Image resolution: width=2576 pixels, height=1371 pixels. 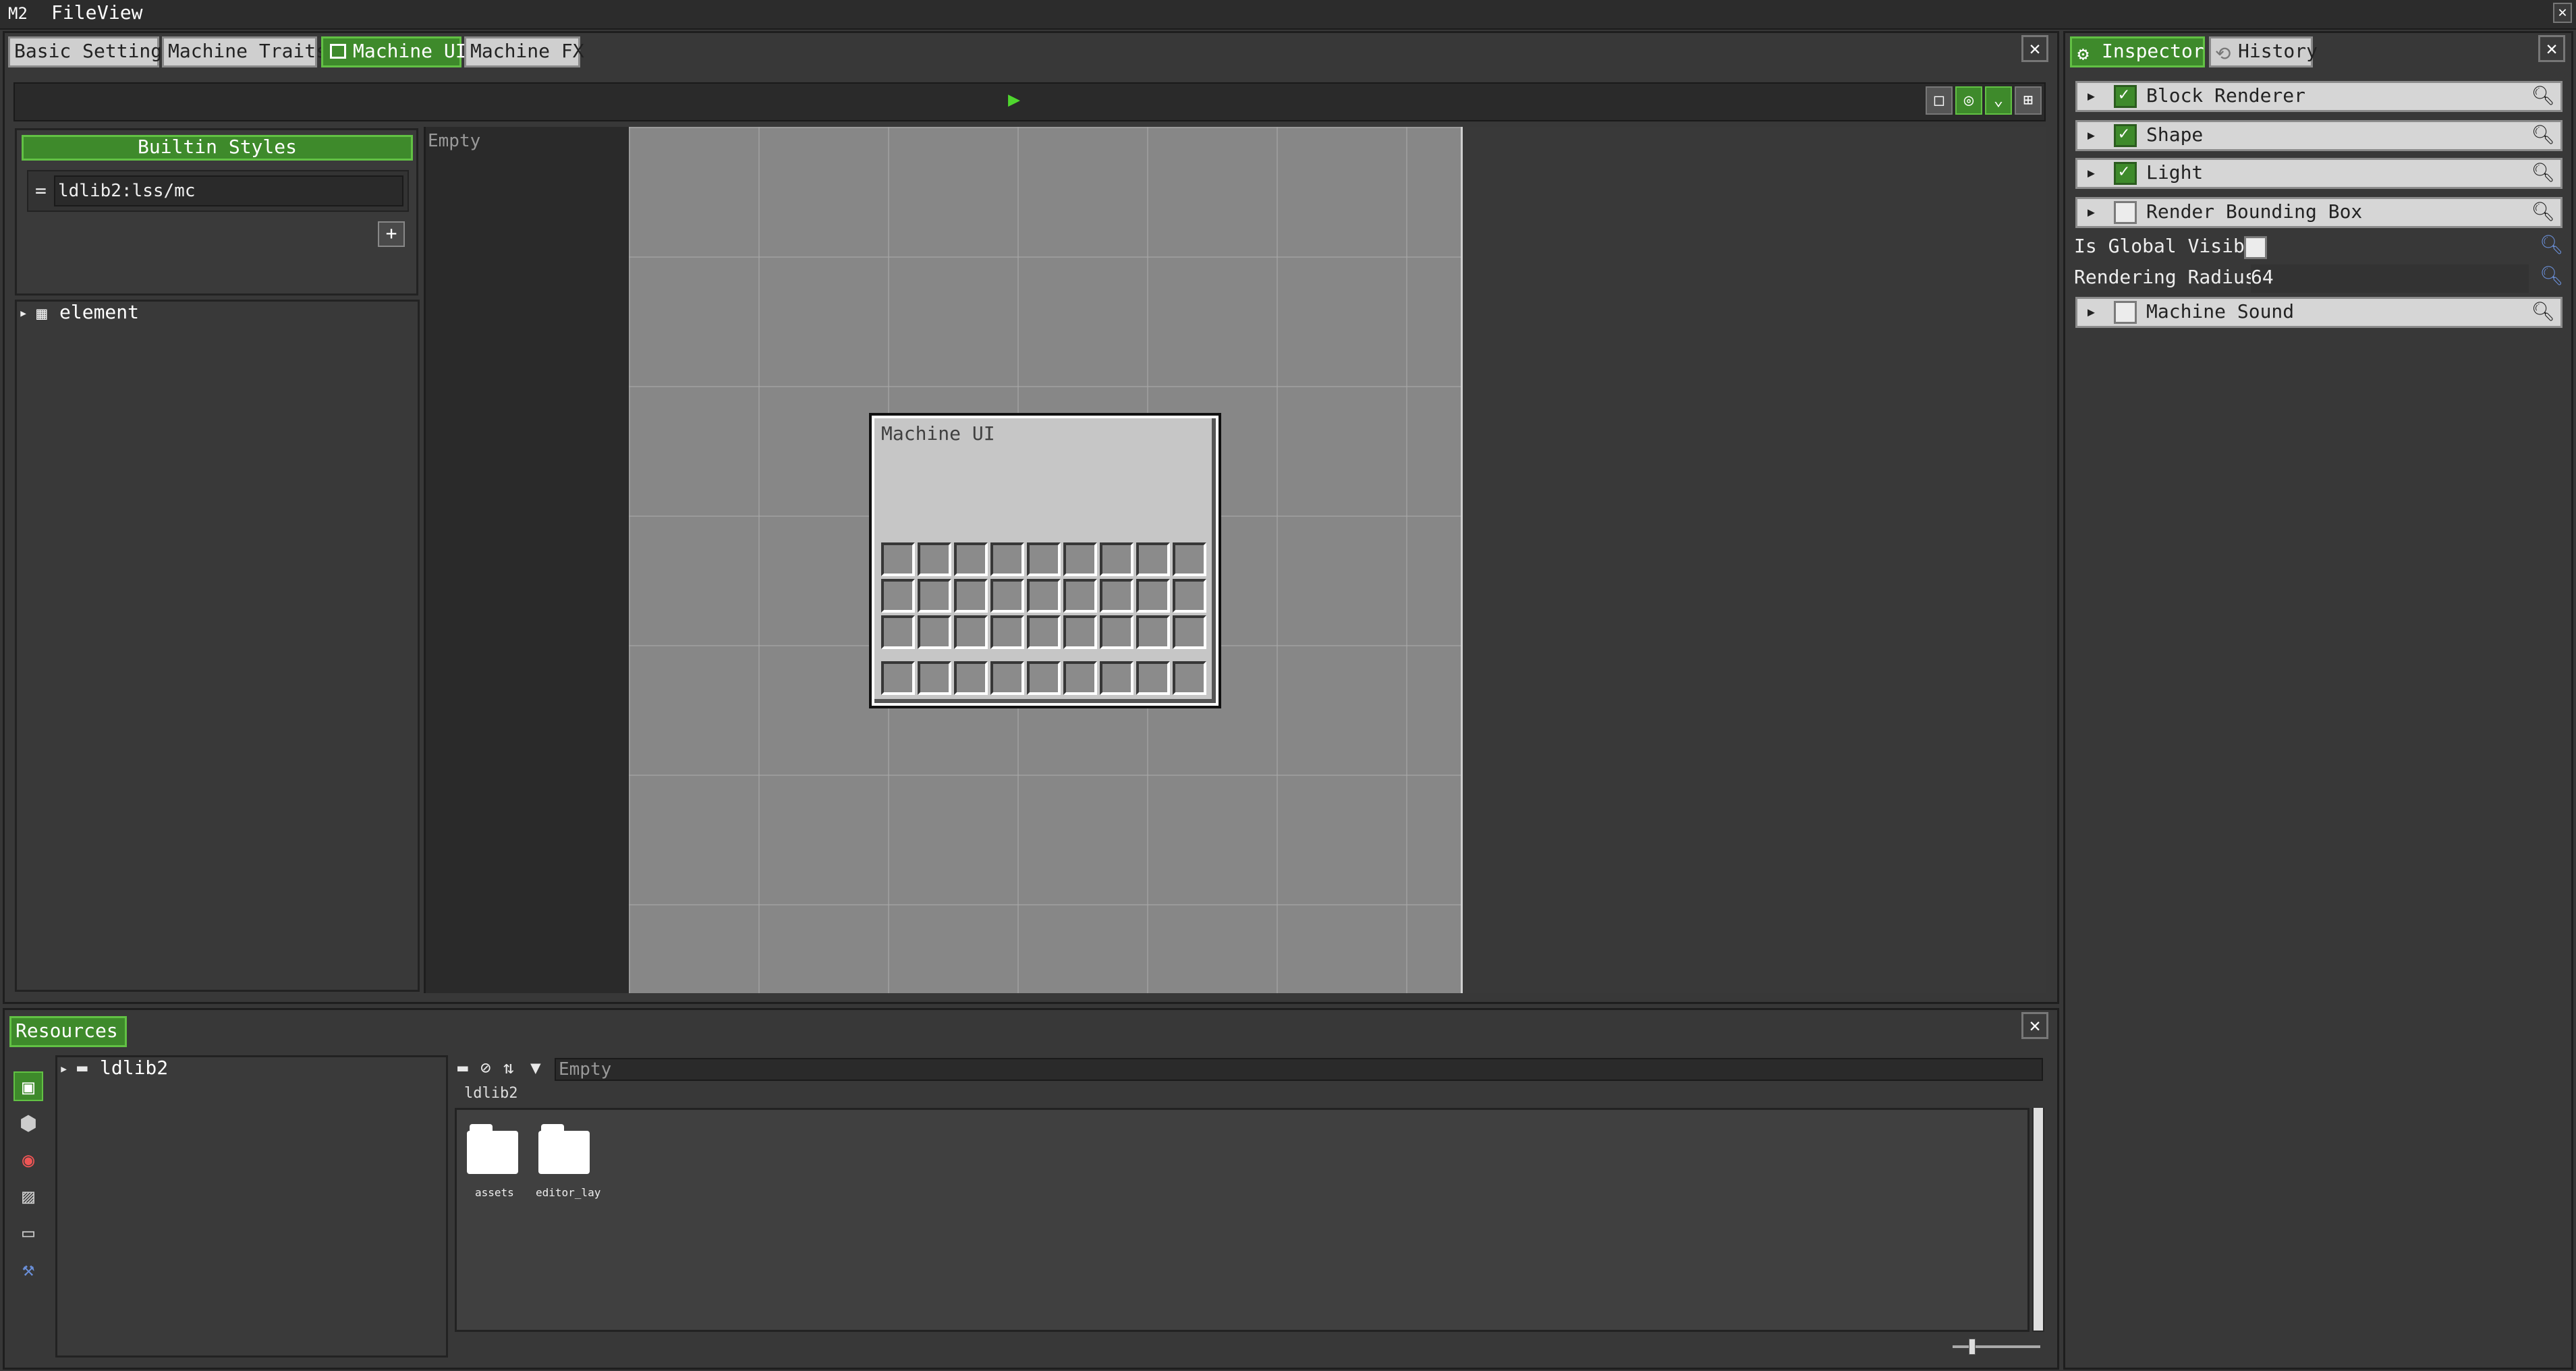 I want to click on zoom-slider-thumb, so click(x=1972, y=1347).